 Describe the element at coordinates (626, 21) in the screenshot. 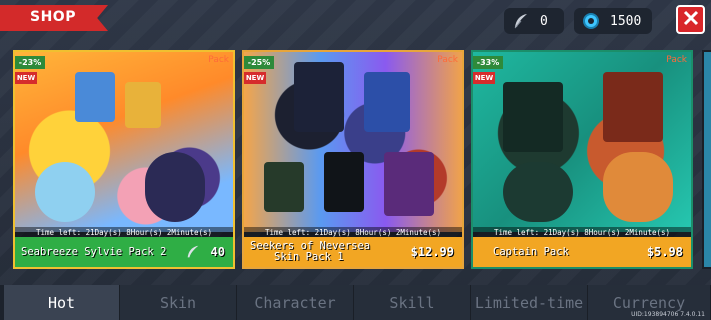

I see `gem-count: 1500` at that location.